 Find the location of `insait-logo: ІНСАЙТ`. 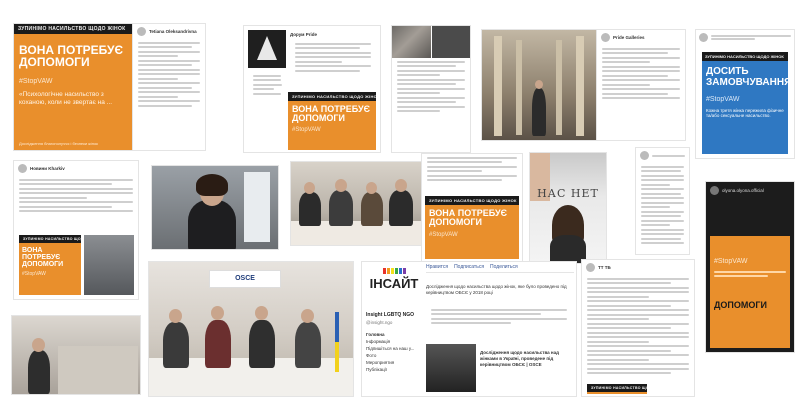

insait-logo: ІНСАЙТ is located at coordinates (394, 283).